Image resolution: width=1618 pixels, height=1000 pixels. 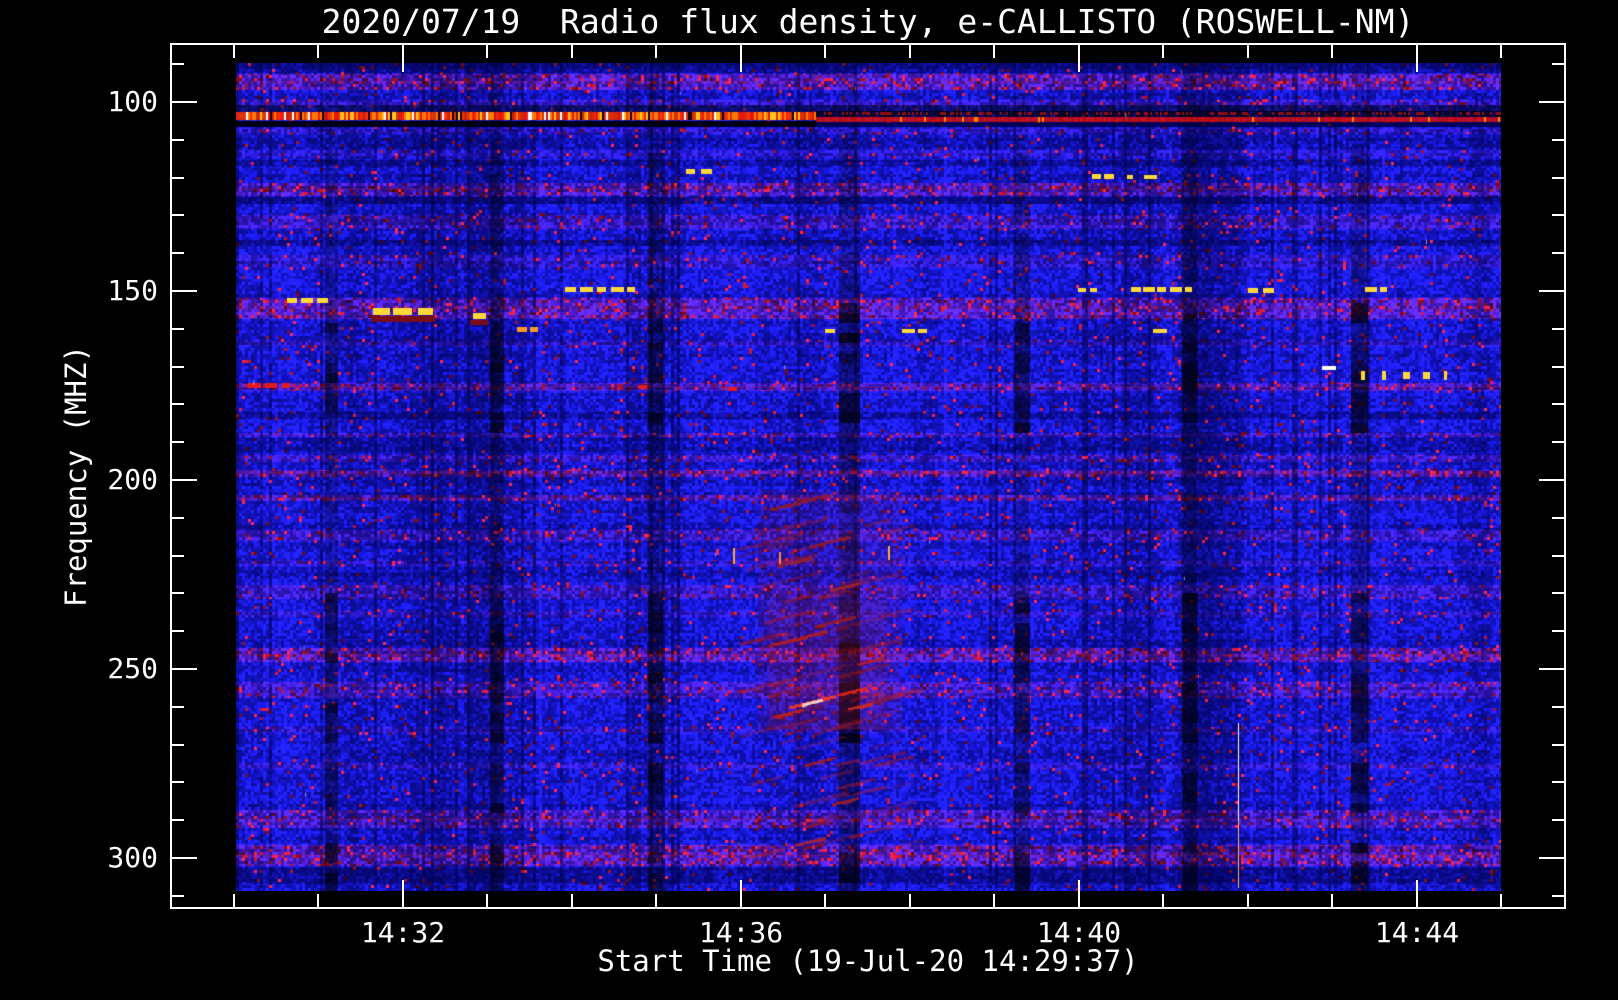 I want to click on y-tick-label: 100, so click(x=132, y=101).